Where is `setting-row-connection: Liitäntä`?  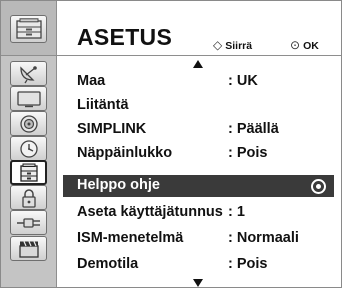 setting-row-connection: Liitäntä is located at coordinates (199, 106).